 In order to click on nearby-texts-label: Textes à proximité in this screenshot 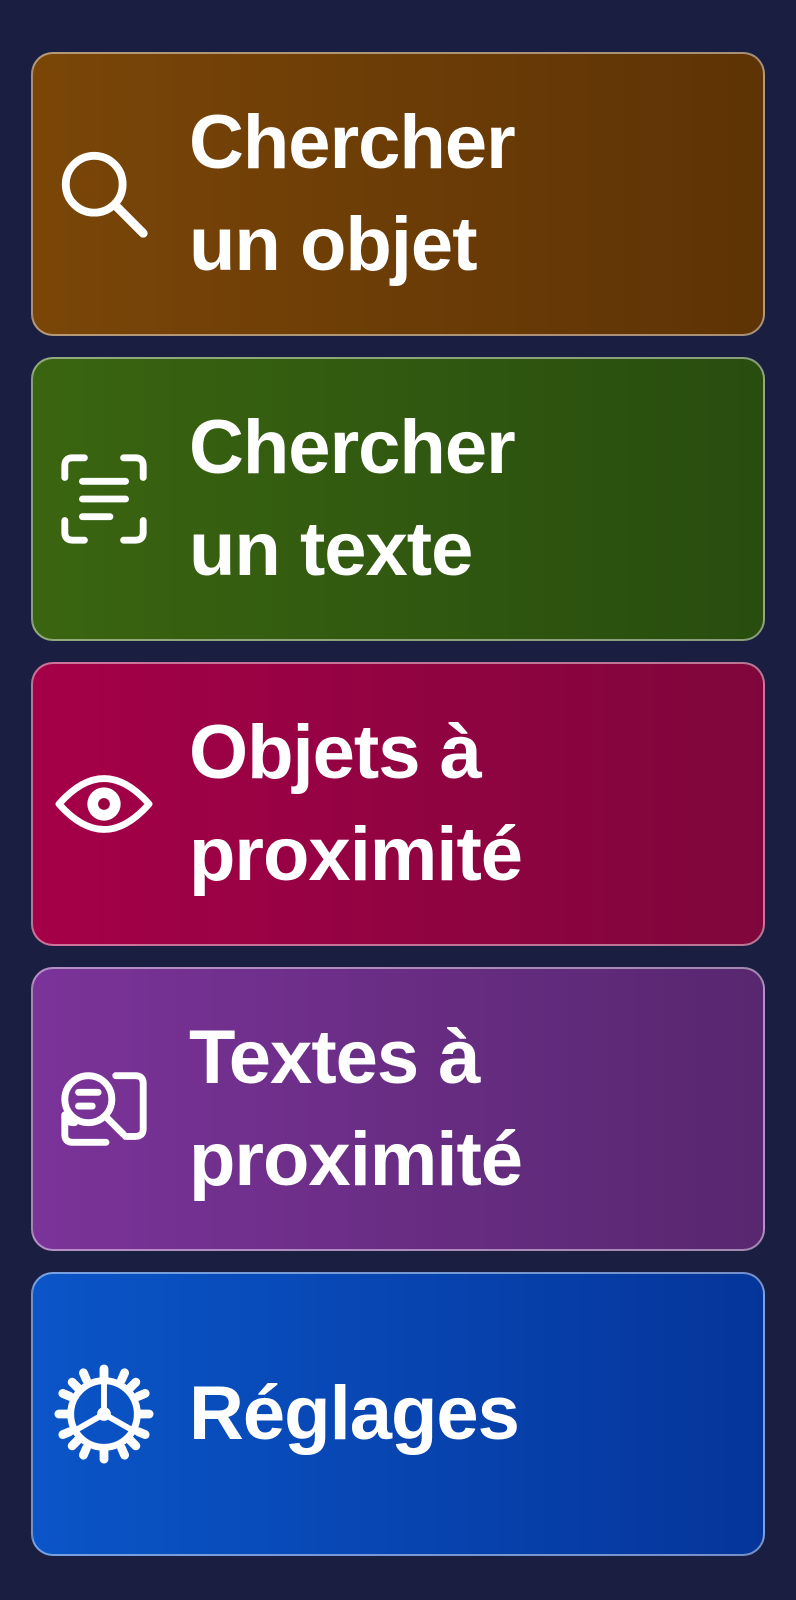, I will do `click(356, 1108)`.